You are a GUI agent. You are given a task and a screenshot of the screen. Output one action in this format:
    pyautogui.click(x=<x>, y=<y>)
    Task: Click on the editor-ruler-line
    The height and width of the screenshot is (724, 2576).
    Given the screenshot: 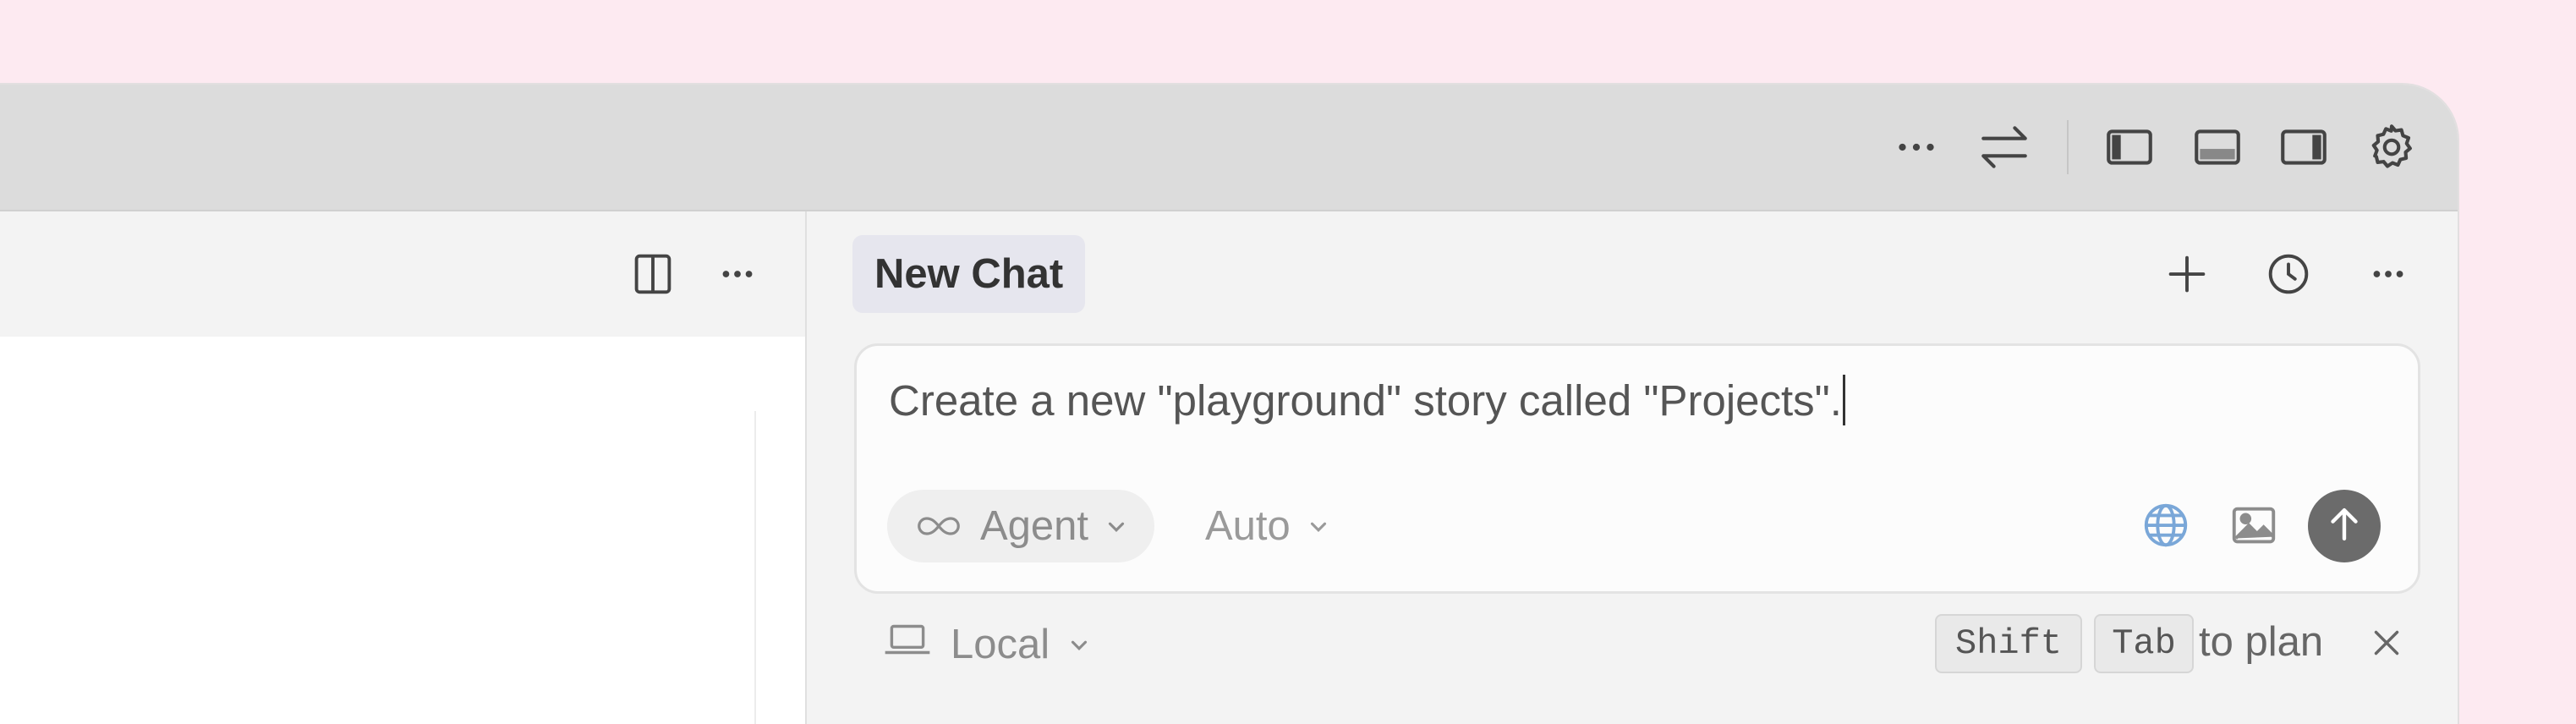 What is the action you would take?
    pyautogui.click(x=755, y=568)
    